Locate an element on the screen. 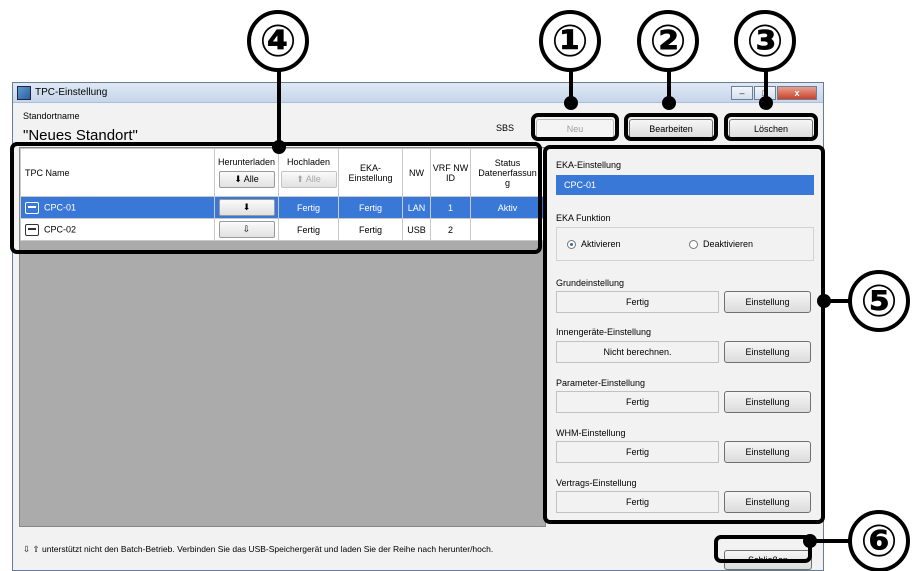  vrf-cell: 1 is located at coordinates (450, 207).